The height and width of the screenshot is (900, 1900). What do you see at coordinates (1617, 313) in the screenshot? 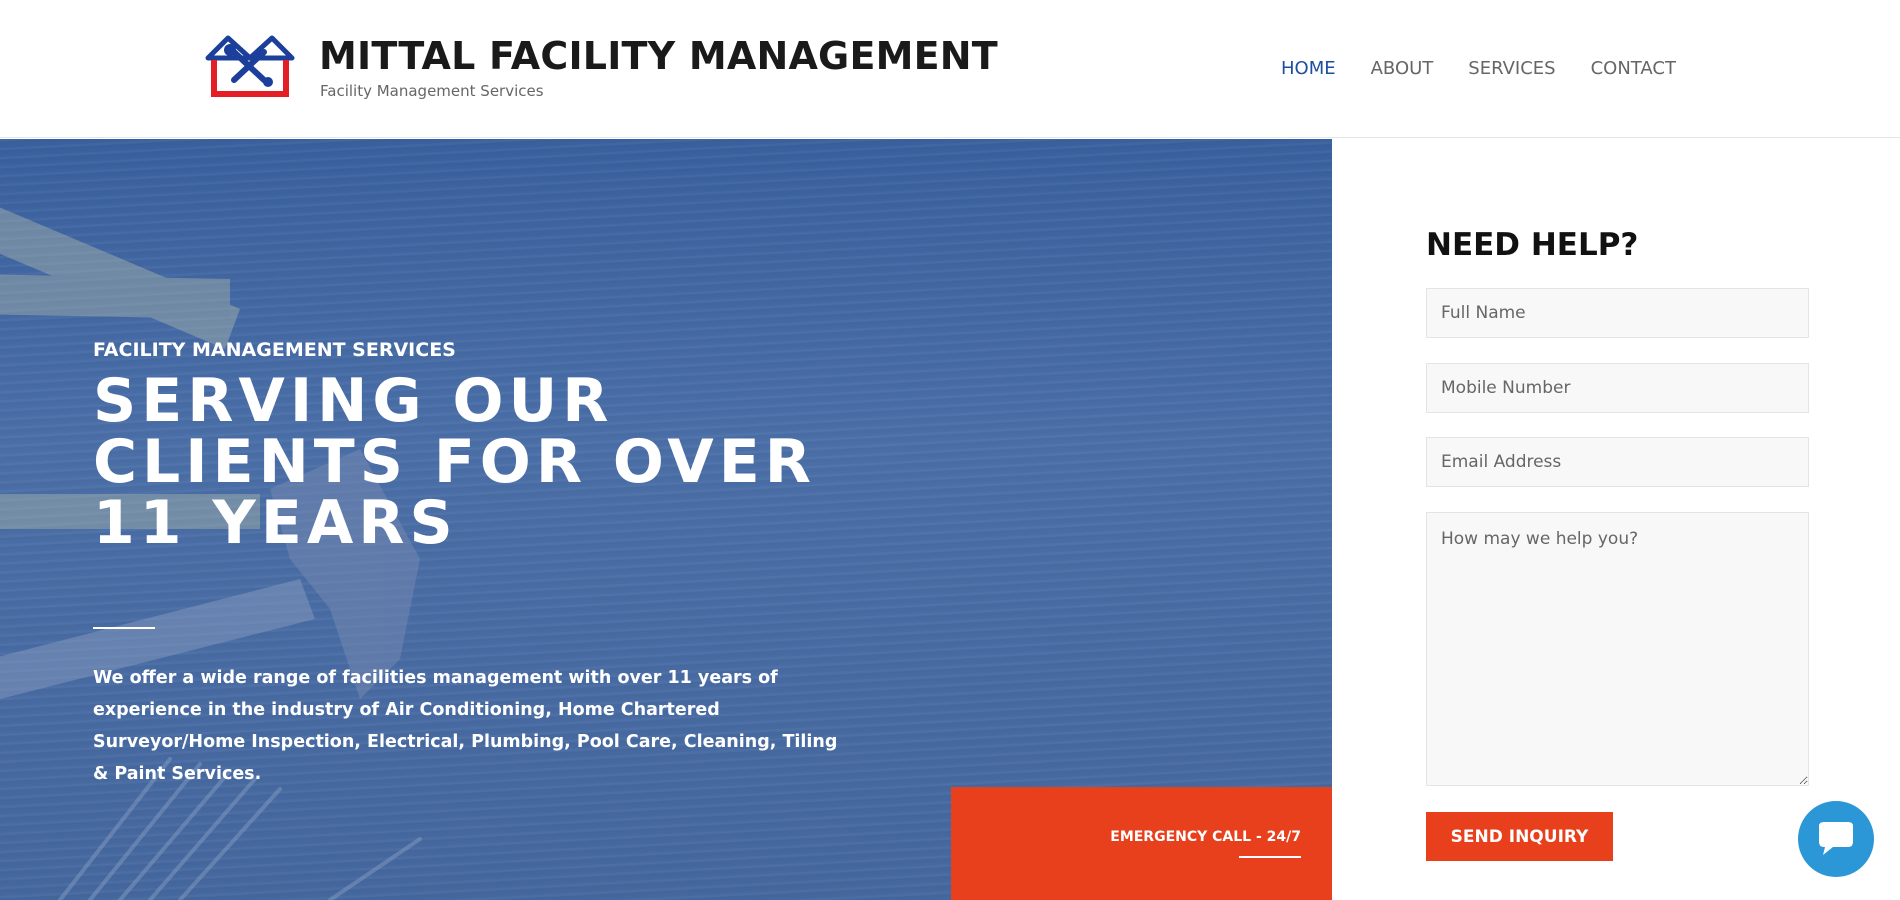
I see `full-name-input` at bounding box center [1617, 313].